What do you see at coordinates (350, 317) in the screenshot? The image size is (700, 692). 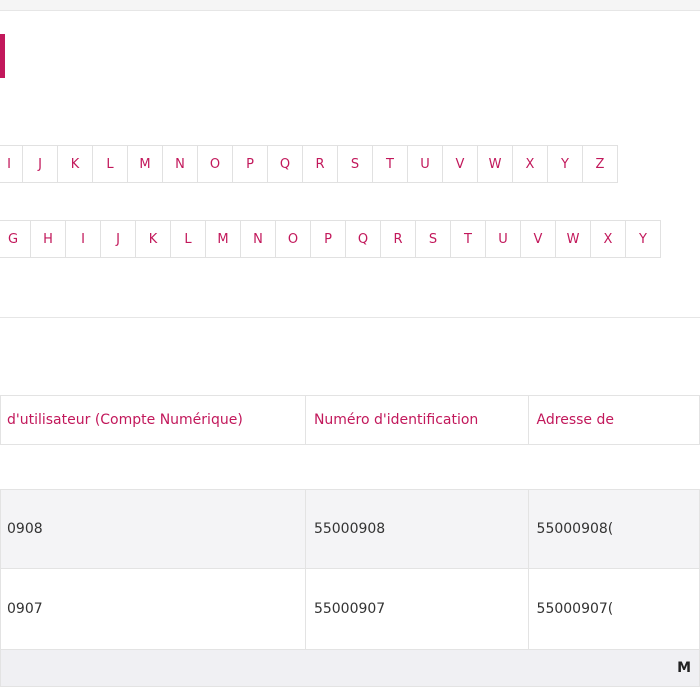 I see `section-divider` at bounding box center [350, 317].